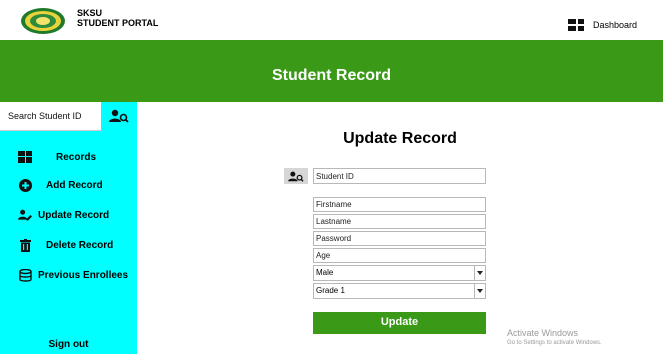 The height and width of the screenshot is (354, 663). What do you see at coordinates (554, 343) in the screenshot?
I see `watermark-subtitle: Go to Settings to activate Windows.` at bounding box center [554, 343].